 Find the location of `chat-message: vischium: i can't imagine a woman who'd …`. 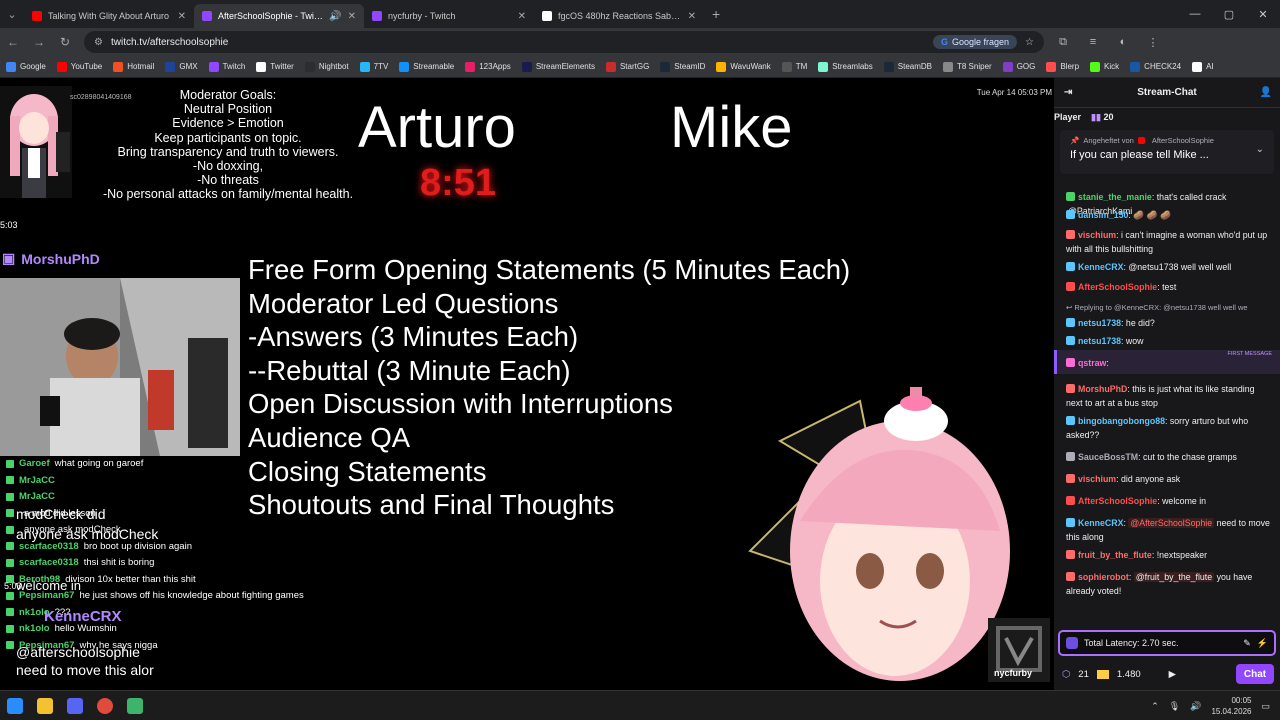

chat-message: vischium: i can't imagine a woman who'd … is located at coordinates (1168, 242).